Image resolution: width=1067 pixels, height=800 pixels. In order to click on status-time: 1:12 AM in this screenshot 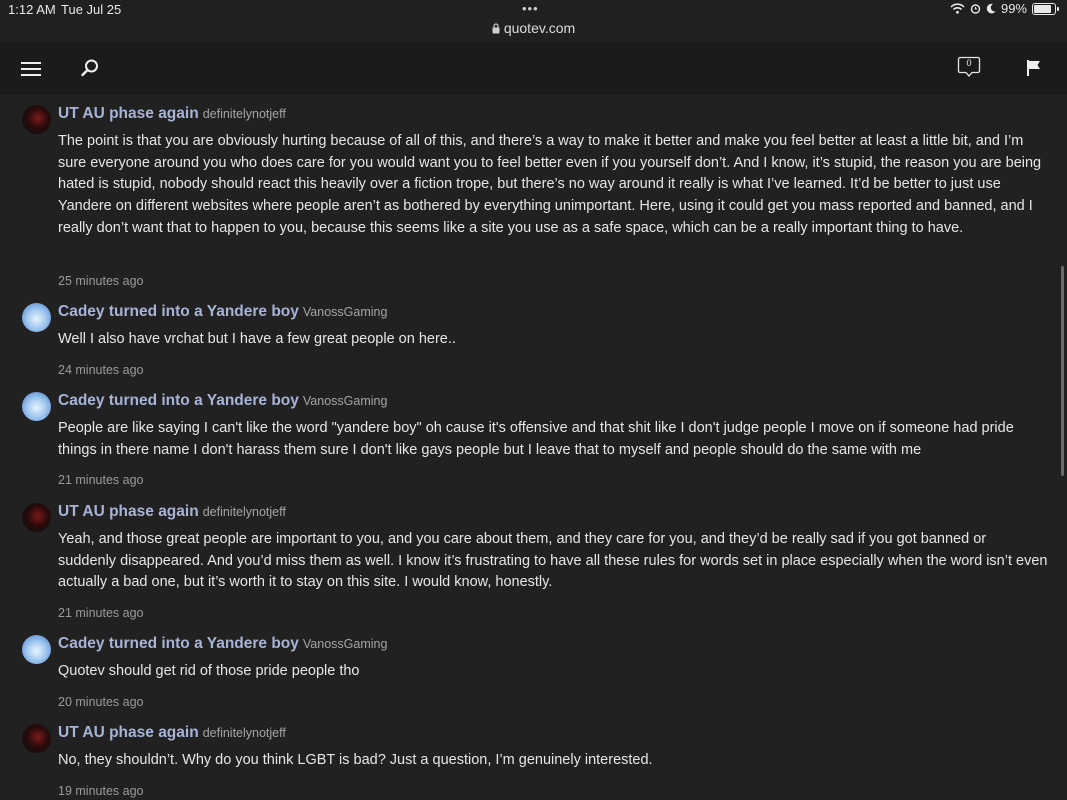, I will do `click(32, 9)`.